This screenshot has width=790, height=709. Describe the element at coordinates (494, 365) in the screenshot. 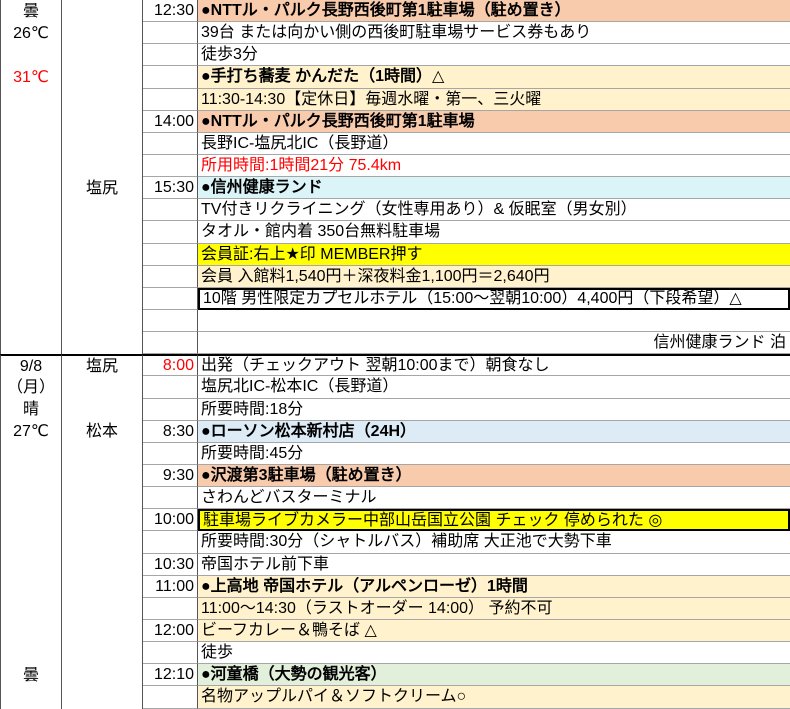

I see `plan-cell: 出発（チェックアウト 翌朝10:00まで）朝食なし` at that location.